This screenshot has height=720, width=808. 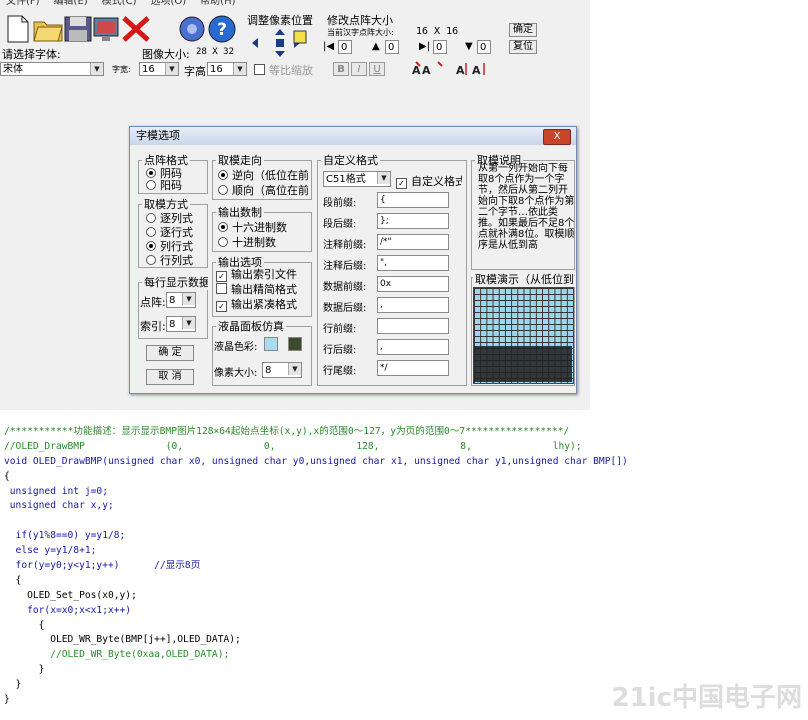 I want to click on width-label: 字宽:, so click(x=121, y=69).